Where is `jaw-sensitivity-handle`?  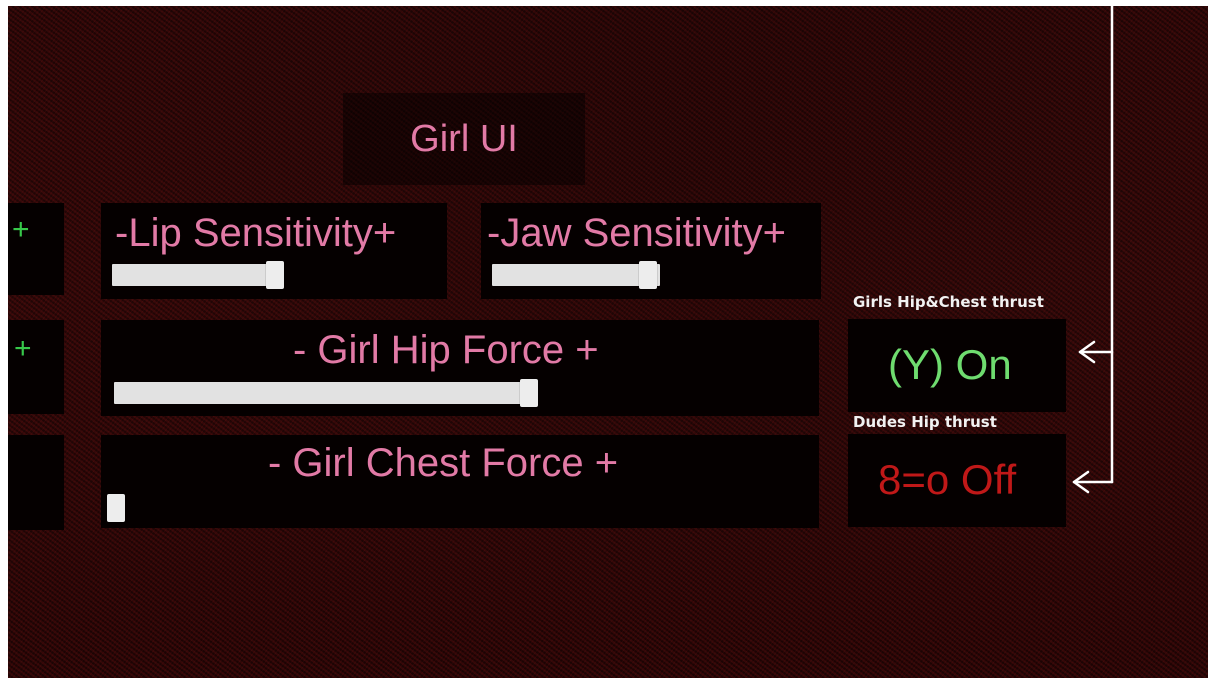
jaw-sensitivity-handle is located at coordinates (648, 275).